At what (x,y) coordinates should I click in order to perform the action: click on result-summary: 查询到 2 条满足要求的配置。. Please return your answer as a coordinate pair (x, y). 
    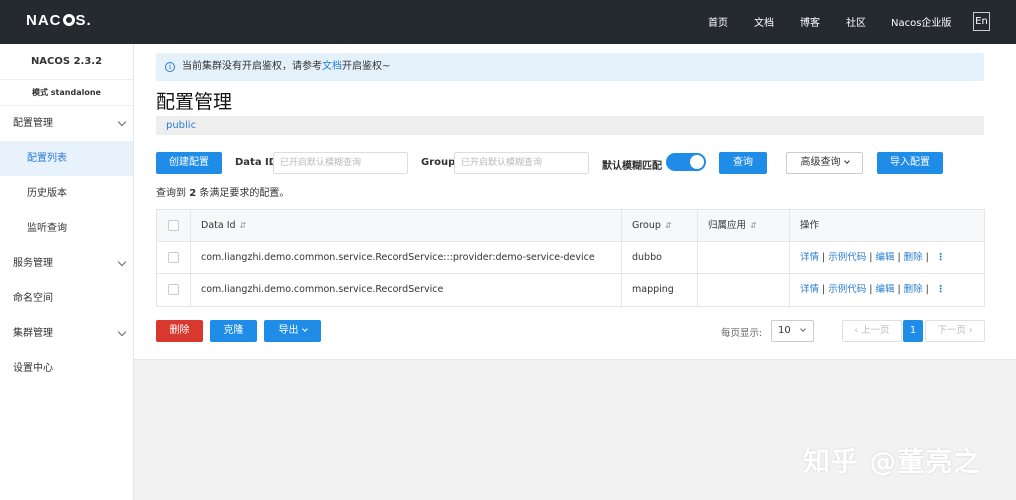
    Looking at the image, I should click on (223, 193).